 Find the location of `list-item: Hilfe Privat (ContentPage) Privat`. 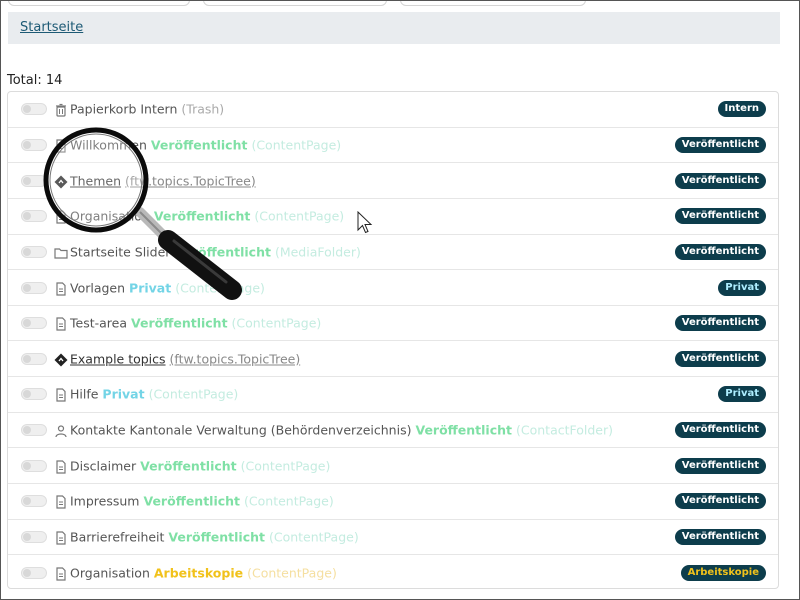

list-item: Hilfe Privat (ContentPage) Privat is located at coordinates (393, 395).